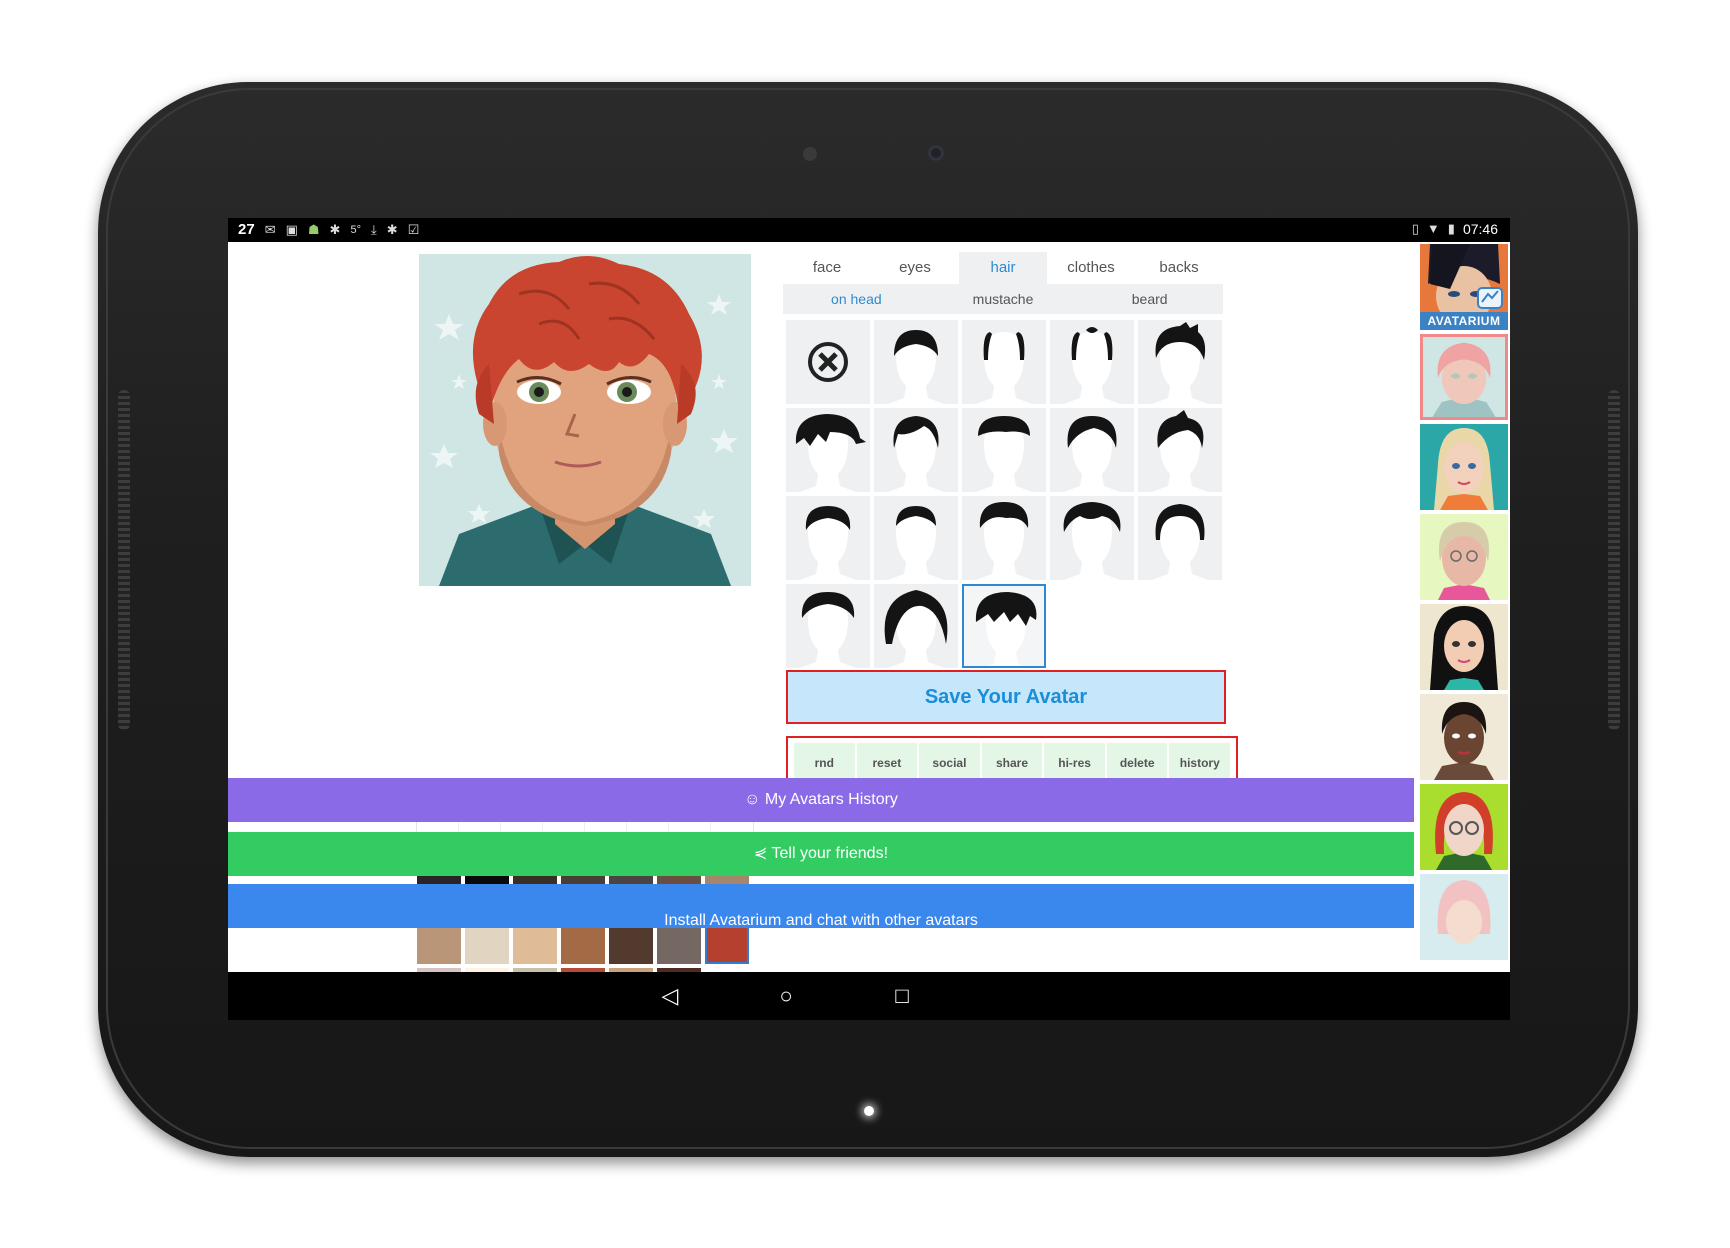 This screenshot has width=1730, height=1248. I want to click on avatars-history-label: My Avatars History, so click(831, 799).